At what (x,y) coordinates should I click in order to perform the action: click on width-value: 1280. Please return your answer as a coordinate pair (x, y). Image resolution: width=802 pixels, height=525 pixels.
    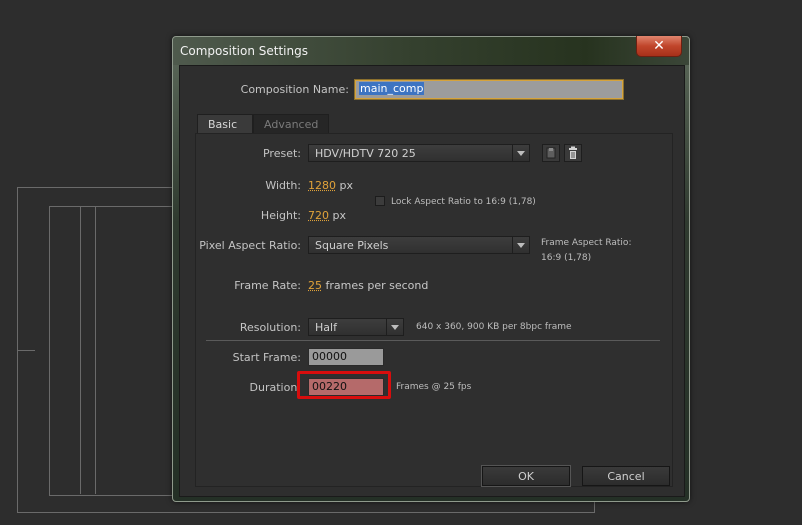
    Looking at the image, I should click on (322, 185).